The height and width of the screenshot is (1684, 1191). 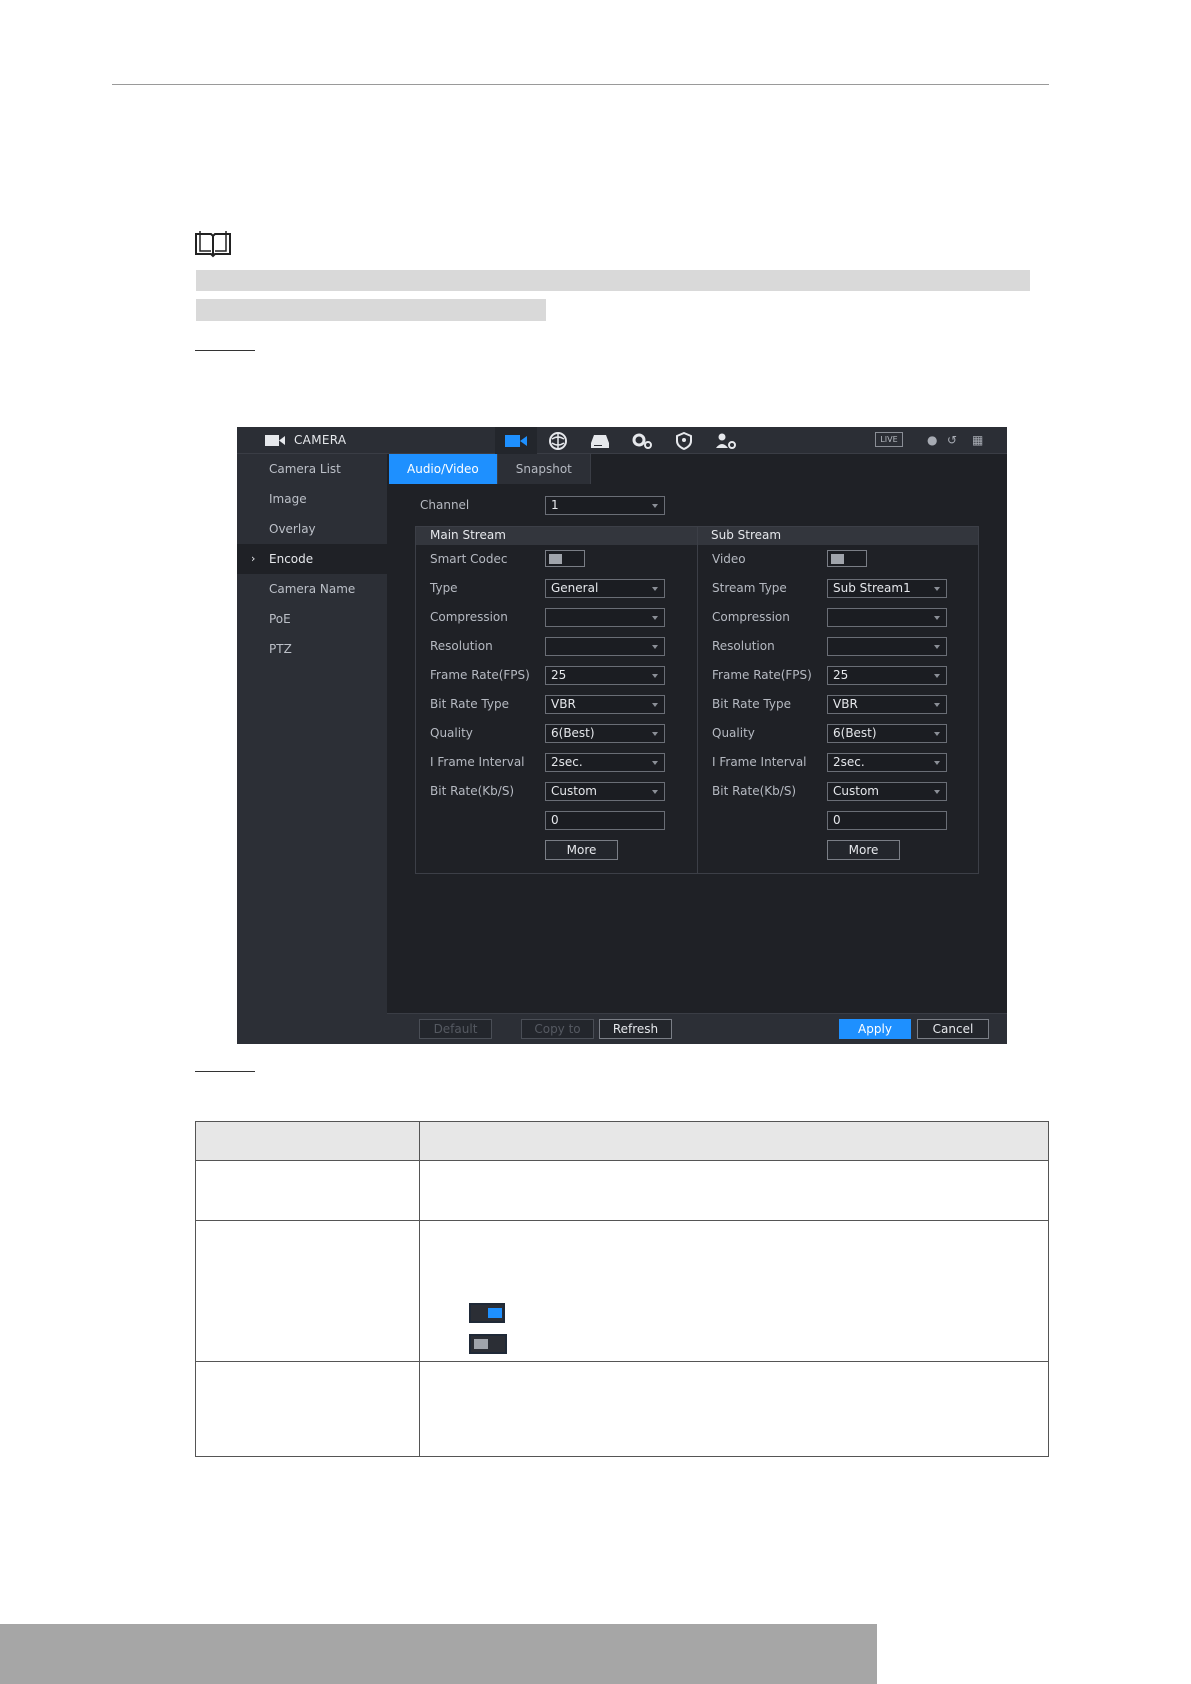 I want to click on main-bit-rate-select: Custom, so click(x=605, y=791).